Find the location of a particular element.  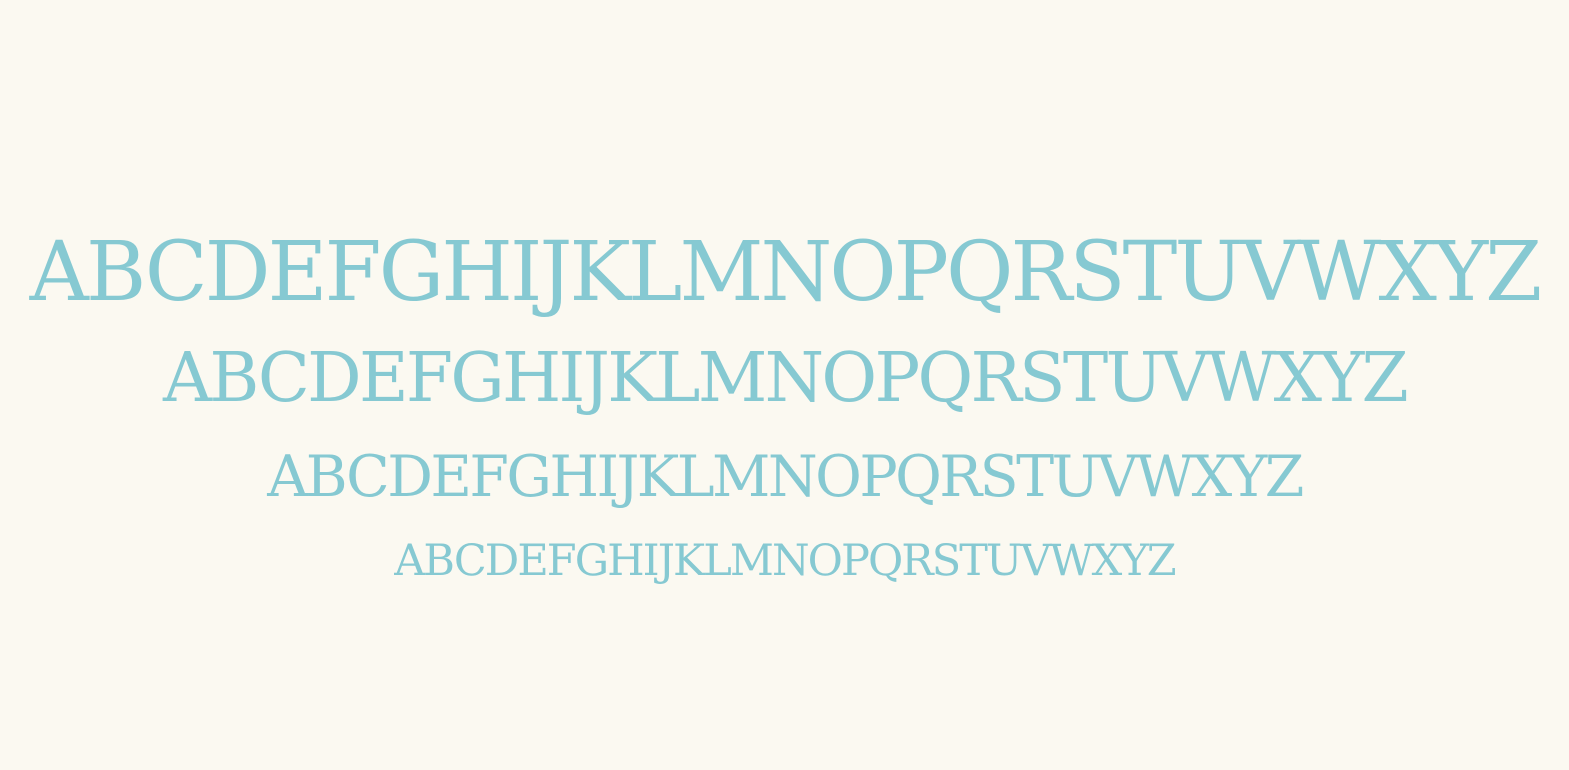

alphabet-line-medium: ABCDEFGHIJKLMNOPQRSTUVWXYZ is located at coordinates (785, 477).